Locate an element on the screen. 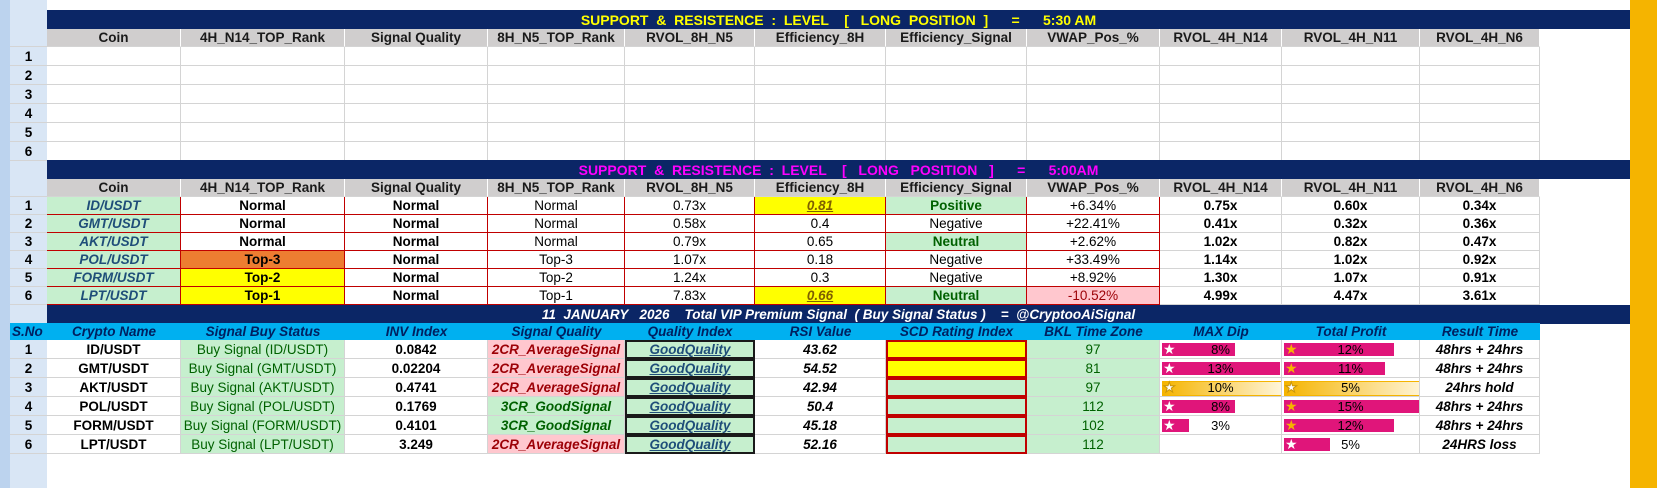 This screenshot has width=1657, height=488. result-time: 24hrs hold is located at coordinates (1480, 387).